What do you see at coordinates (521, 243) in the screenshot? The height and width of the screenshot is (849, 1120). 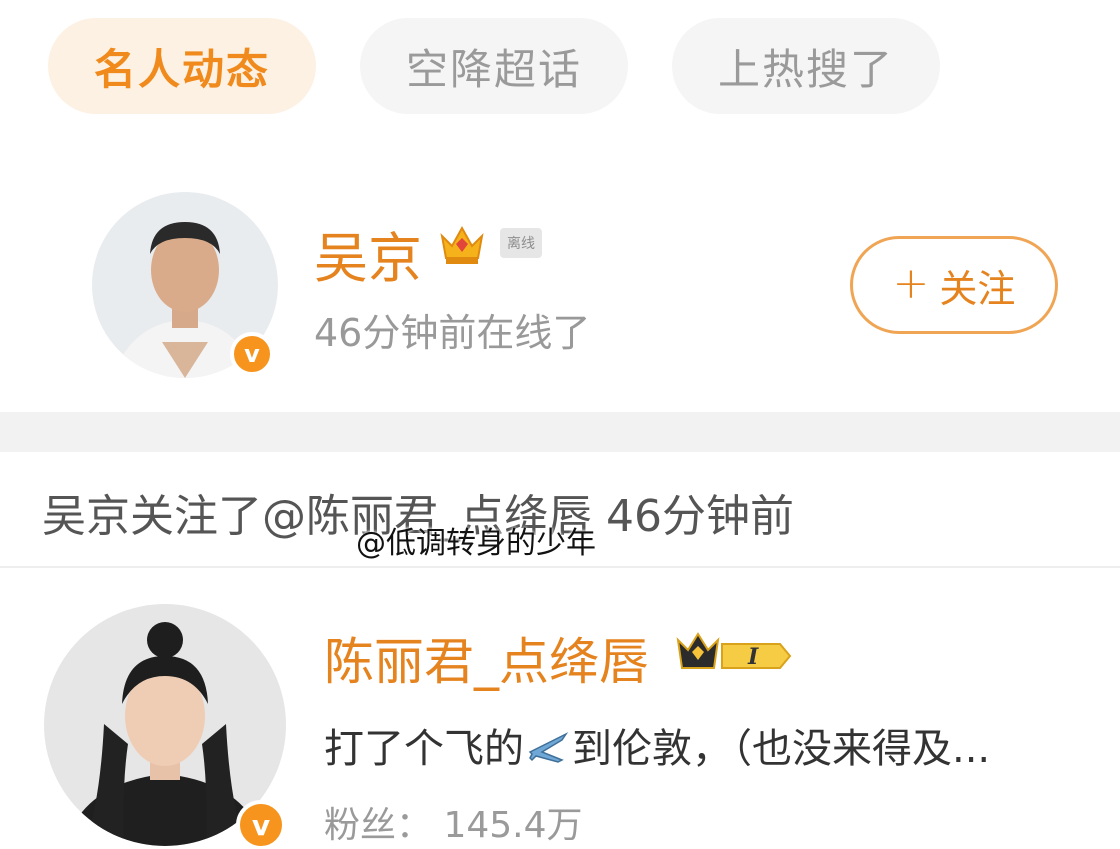 I see `offline-badge: 离线` at bounding box center [521, 243].